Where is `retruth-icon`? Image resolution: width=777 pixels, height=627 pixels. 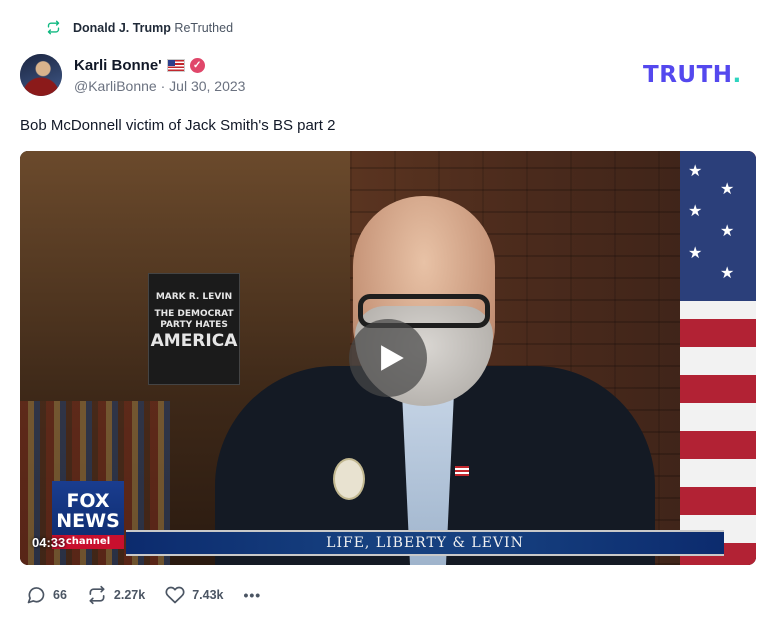
retruth-icon is located at coordinates (53, 27).